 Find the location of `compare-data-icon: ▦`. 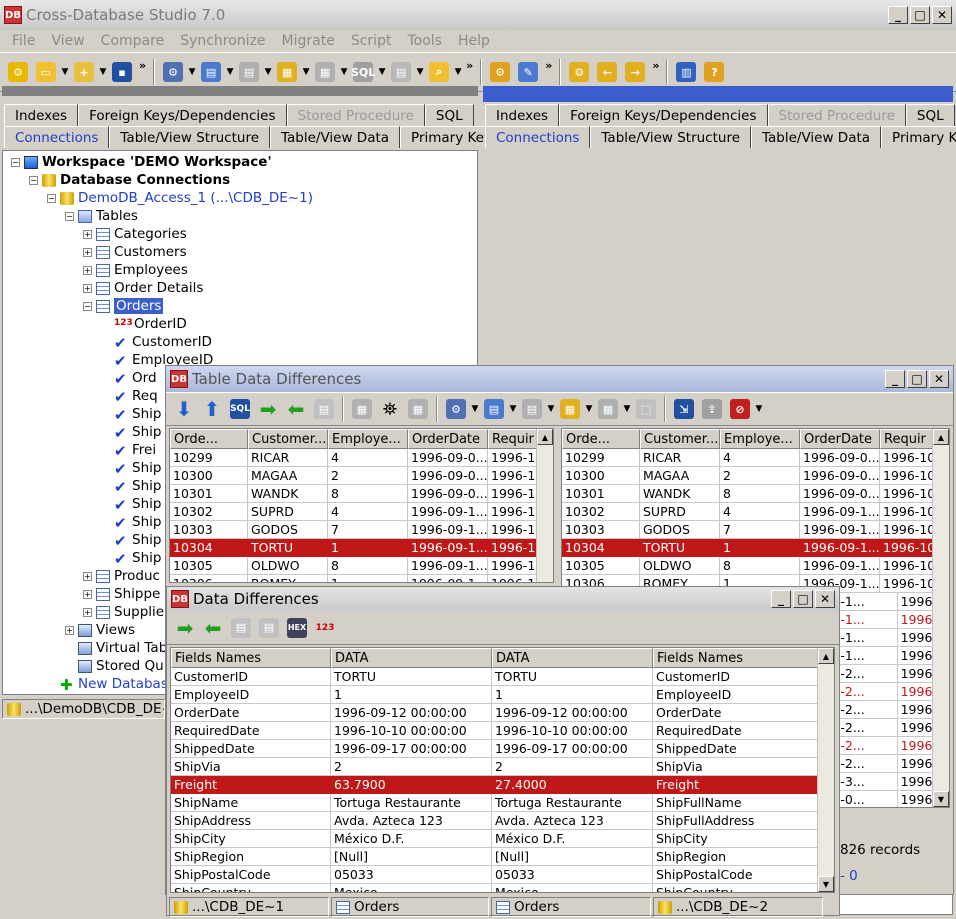

compare-data-icon: ▦ is located at coordinates (287, 72).